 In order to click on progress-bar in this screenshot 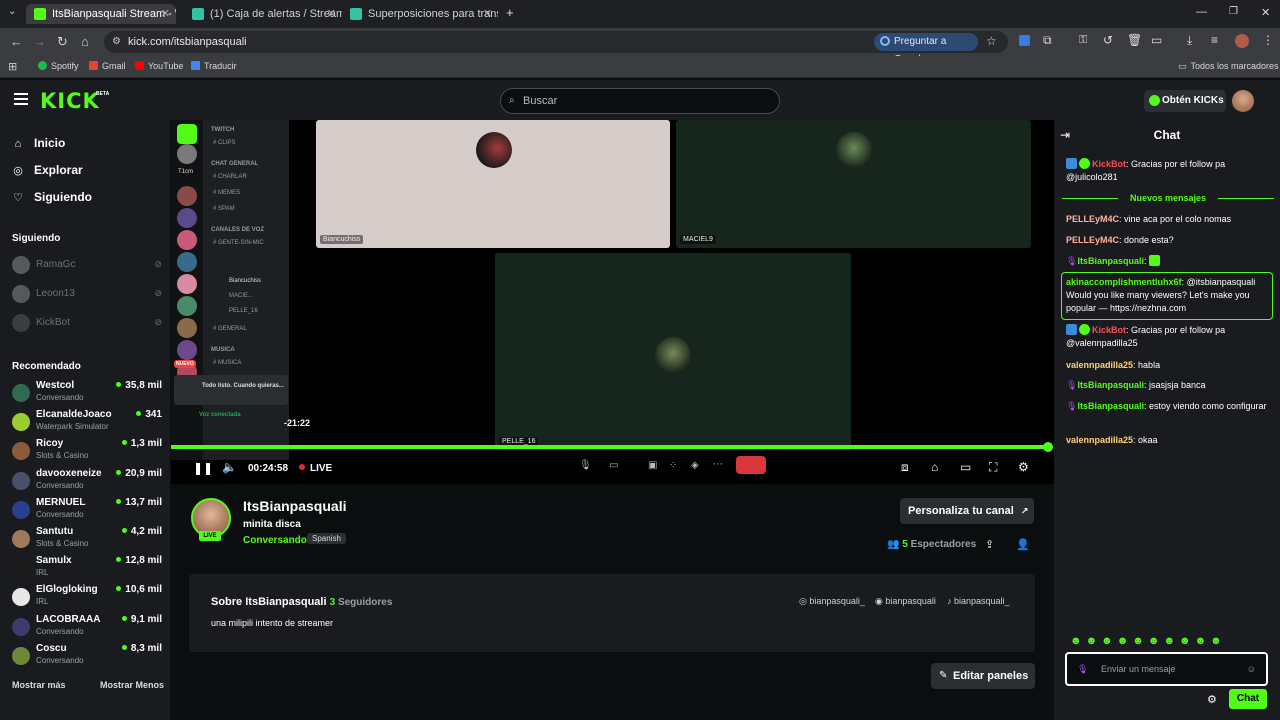, I will do `click(609, 447)`.